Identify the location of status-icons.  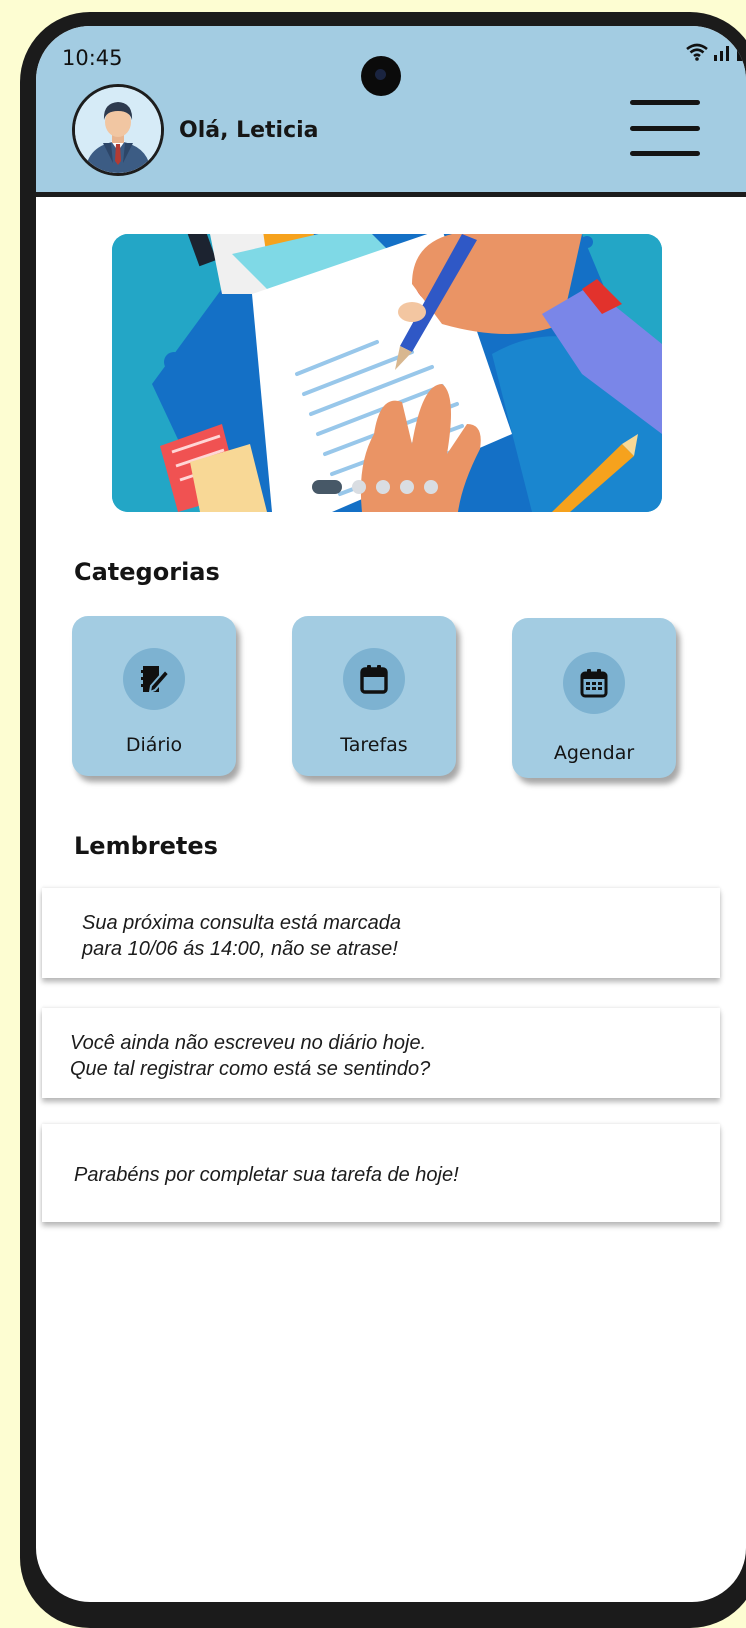
(716, 52).